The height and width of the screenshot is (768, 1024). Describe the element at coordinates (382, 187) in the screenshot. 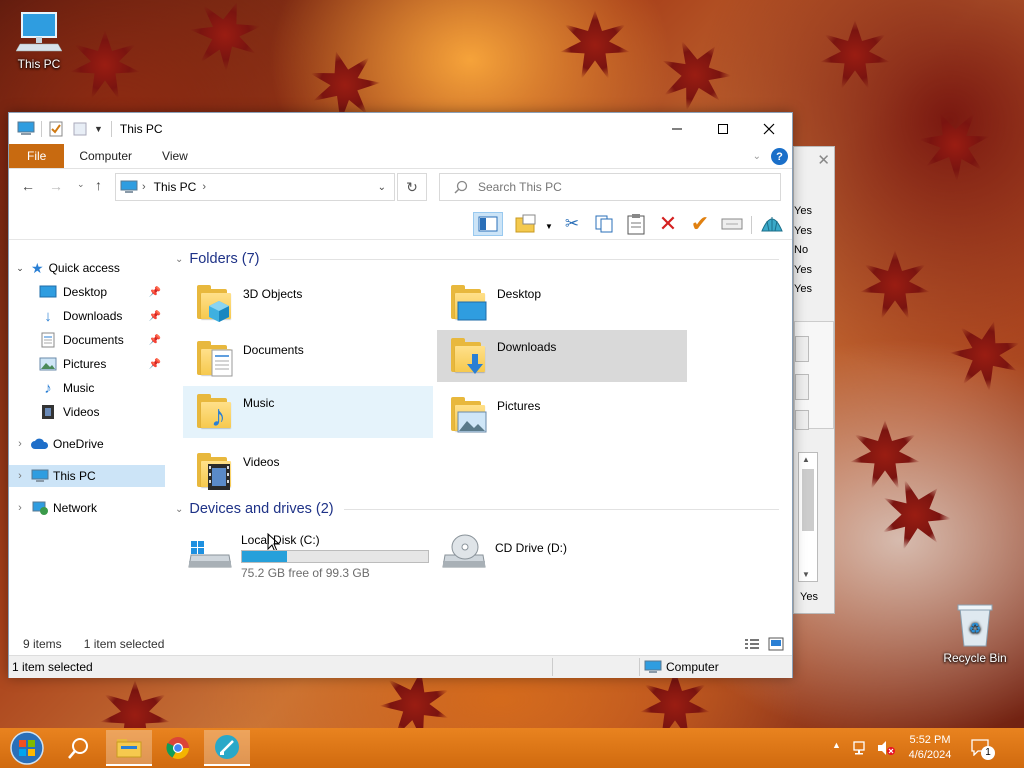

I see `address-dropdown-icon: ⌄` at that location.